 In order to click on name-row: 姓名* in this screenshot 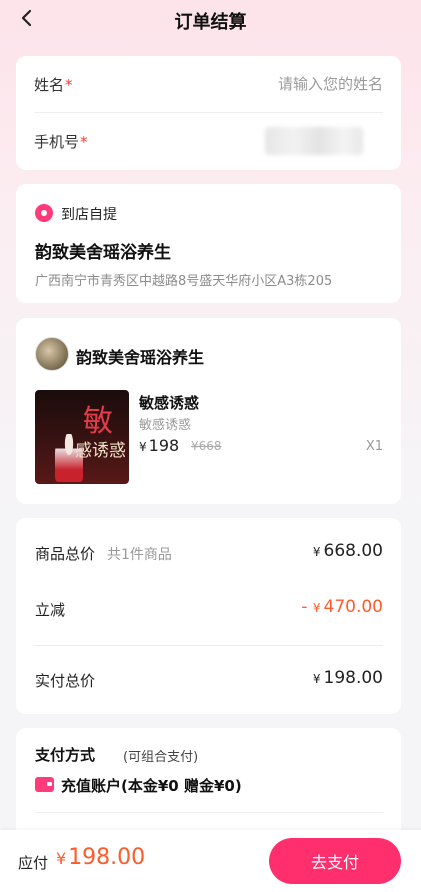, I will do `click(208, 84)`.